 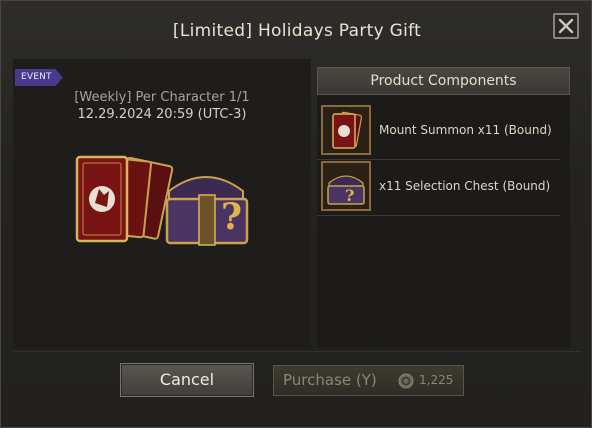 What do you see at coordinates (297, 31) in the screenshot?
I see `dialog-title: [Limited] Holidays Party Gift` at bounding box center [297, 31].